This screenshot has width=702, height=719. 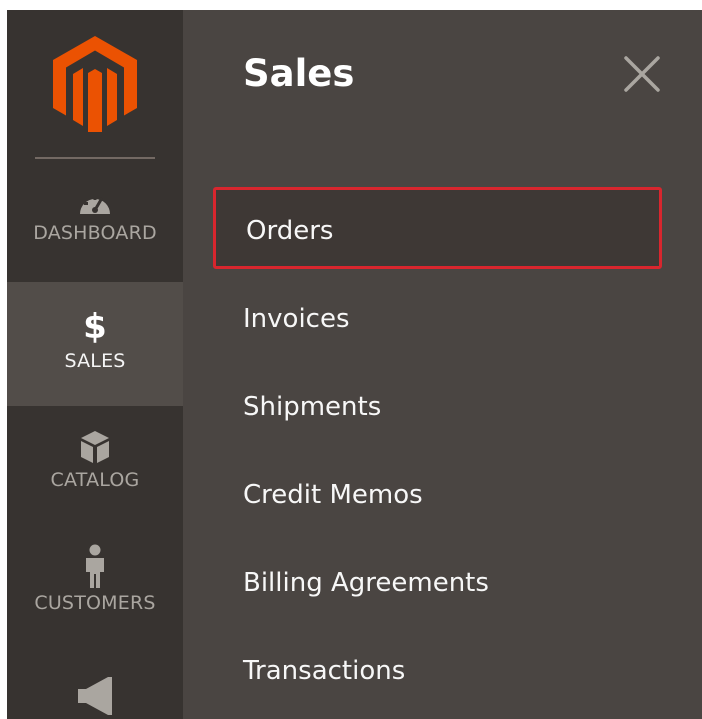 I want to click on sidebar-item-sales: $ SALES, so click(x=95, y=344).